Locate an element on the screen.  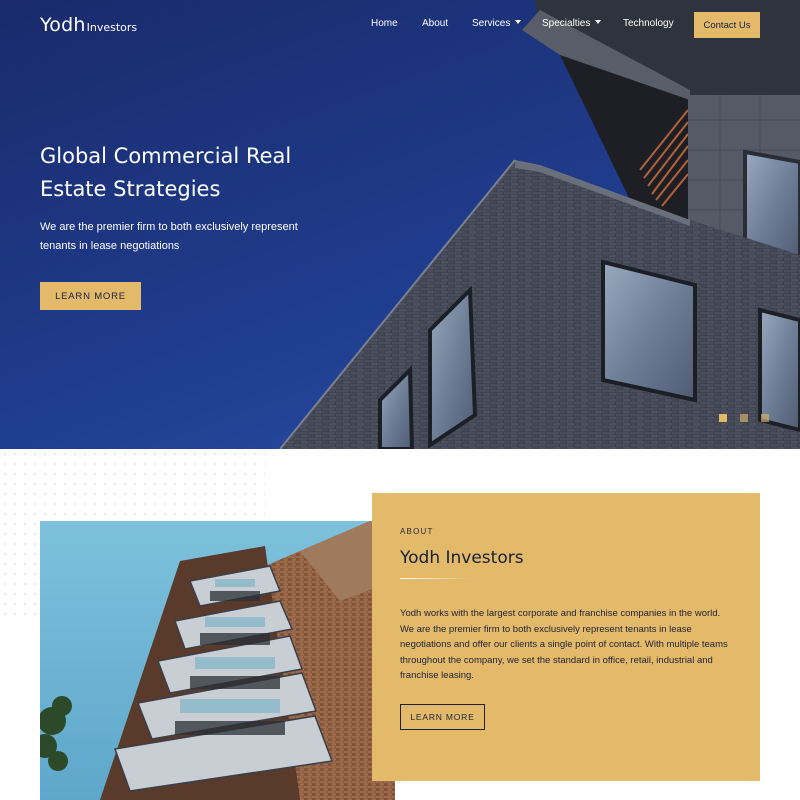
about-divider is located at coordinates (436, 578).